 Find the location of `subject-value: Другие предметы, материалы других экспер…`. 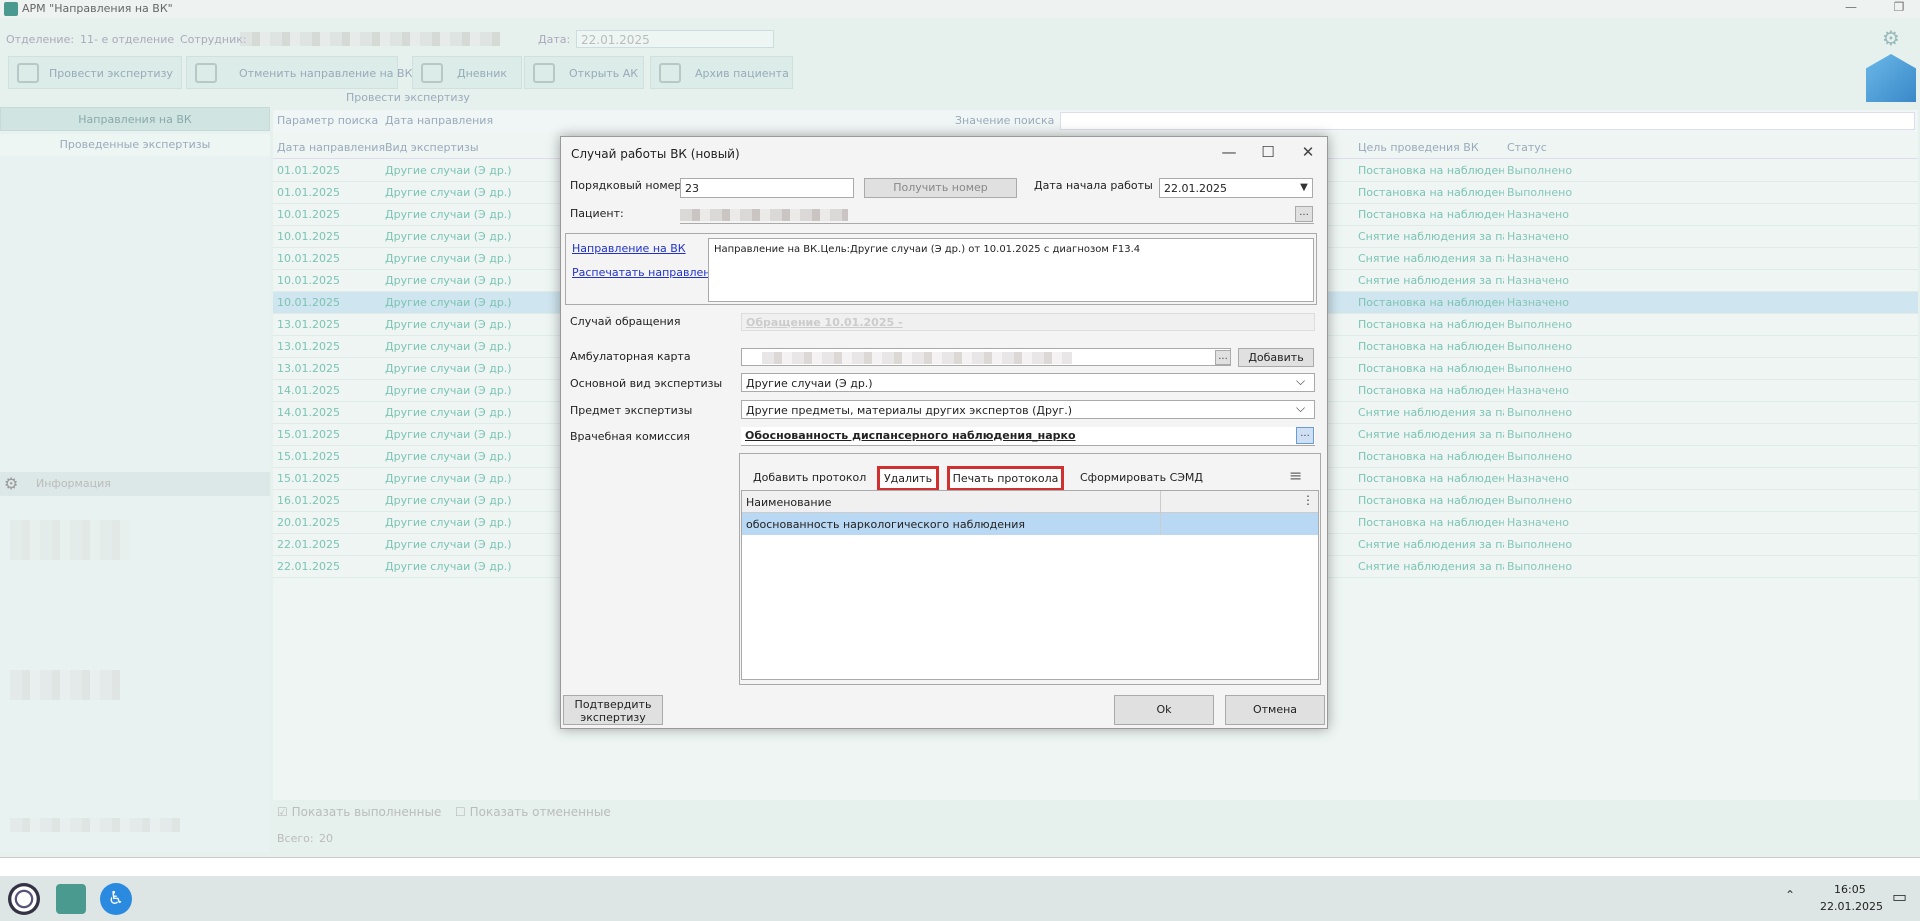

subject-value: Другие предметы, материалы других экспер… is located at coordinates (909, 410).